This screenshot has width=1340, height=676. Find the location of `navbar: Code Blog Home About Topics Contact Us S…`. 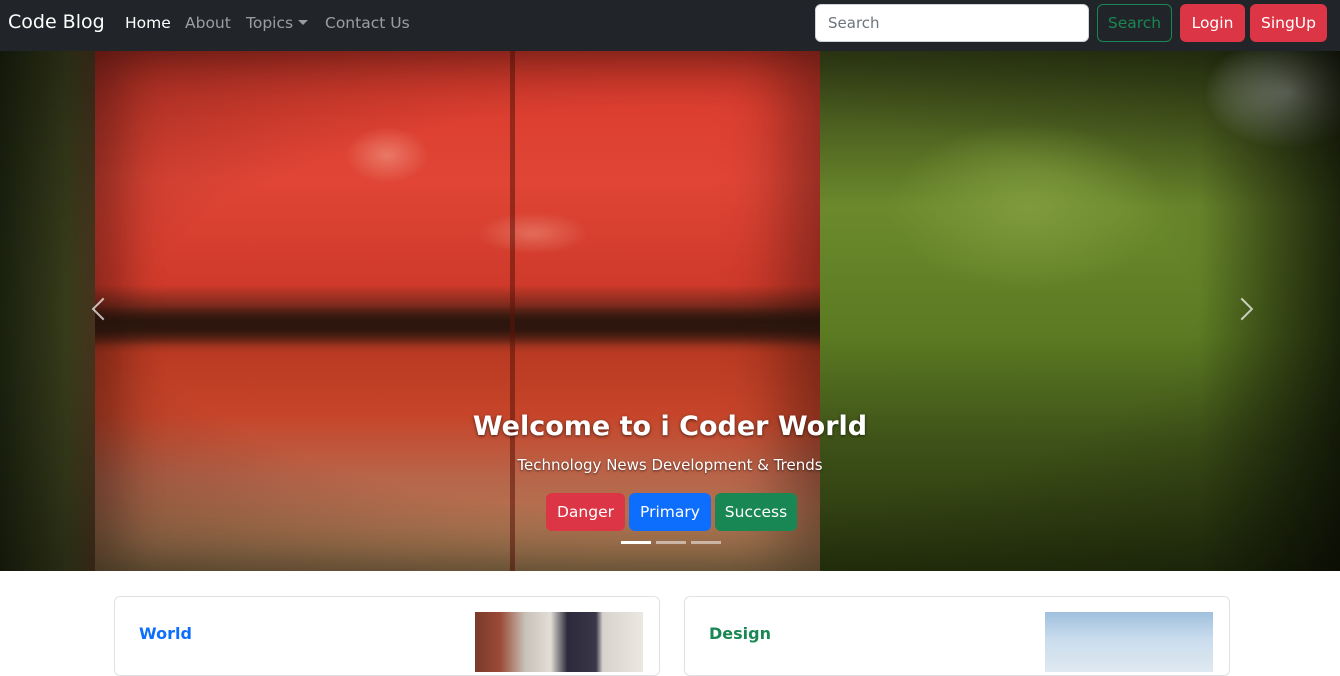

navbar: Code Blog Home About Topics Contact Us S… is located at coordinates (670, 25).